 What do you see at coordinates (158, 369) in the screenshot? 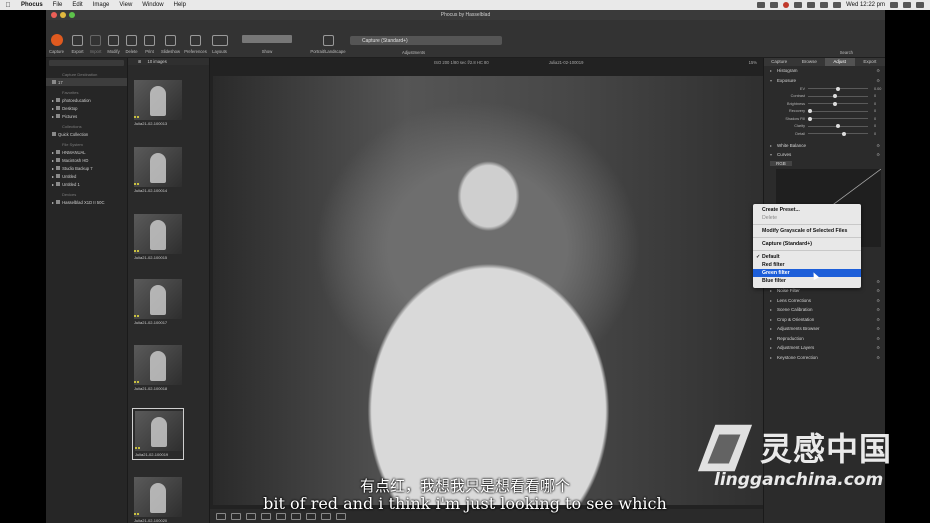
I see `thumbnail: Julia21-02-100018` at bounding box center [158, 369].